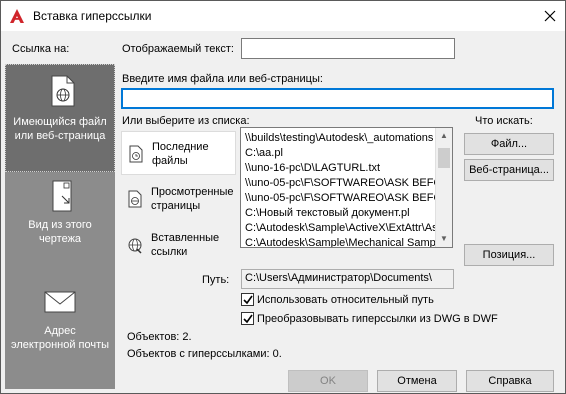 This screenshot has width=566, height=394. Describe the element at coordinates (341, 228) in the screenshot. I see `list-item: C:\Autodesk\Sample\ActiveX\ExtAttr\As` at that location.